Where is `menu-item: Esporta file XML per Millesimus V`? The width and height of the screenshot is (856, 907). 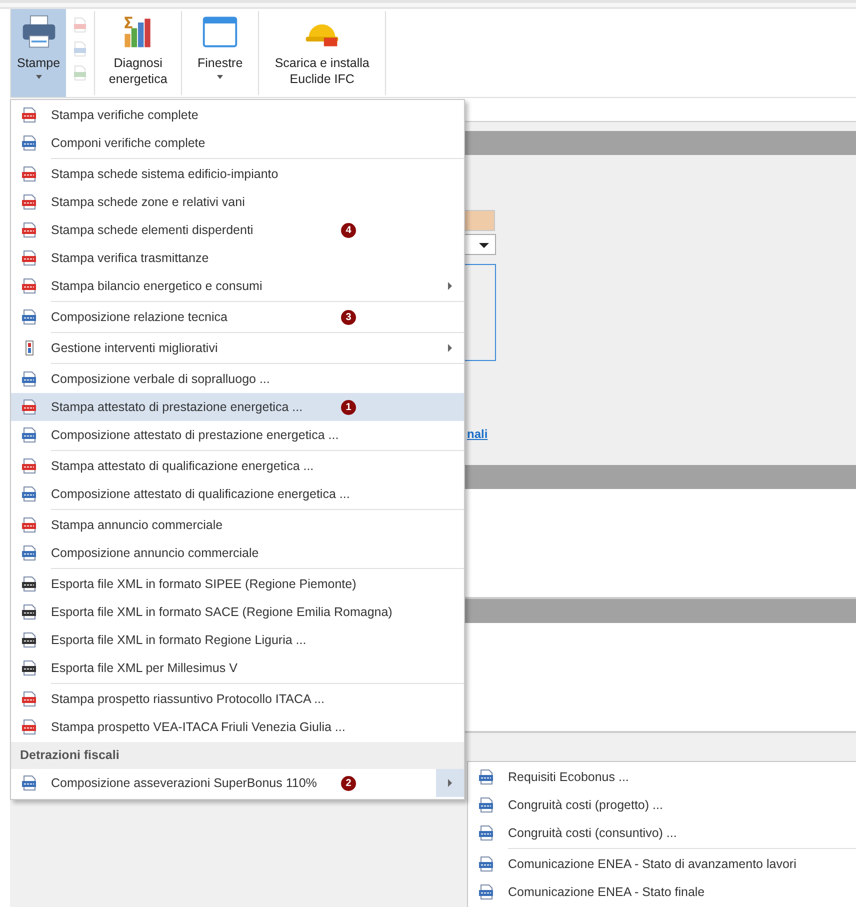
menu-item: Esporta file XML per Millesimus V is located at coordinates (237, 668).